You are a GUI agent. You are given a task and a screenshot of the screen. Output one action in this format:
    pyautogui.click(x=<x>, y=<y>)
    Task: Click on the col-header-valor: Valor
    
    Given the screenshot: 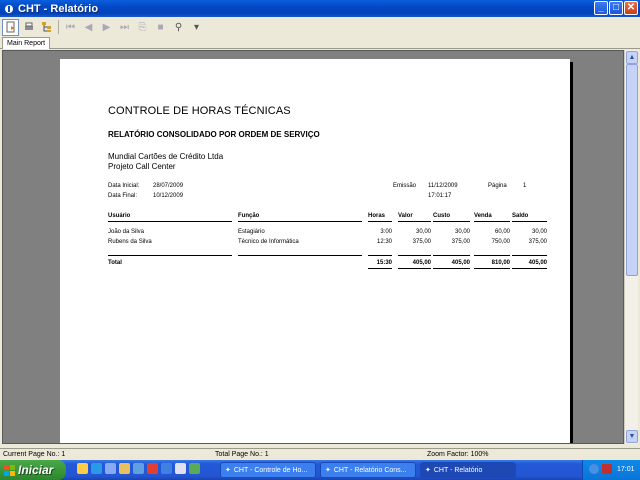 What is the action you would take?
    pyautogui.click(x=405, y=216)
    